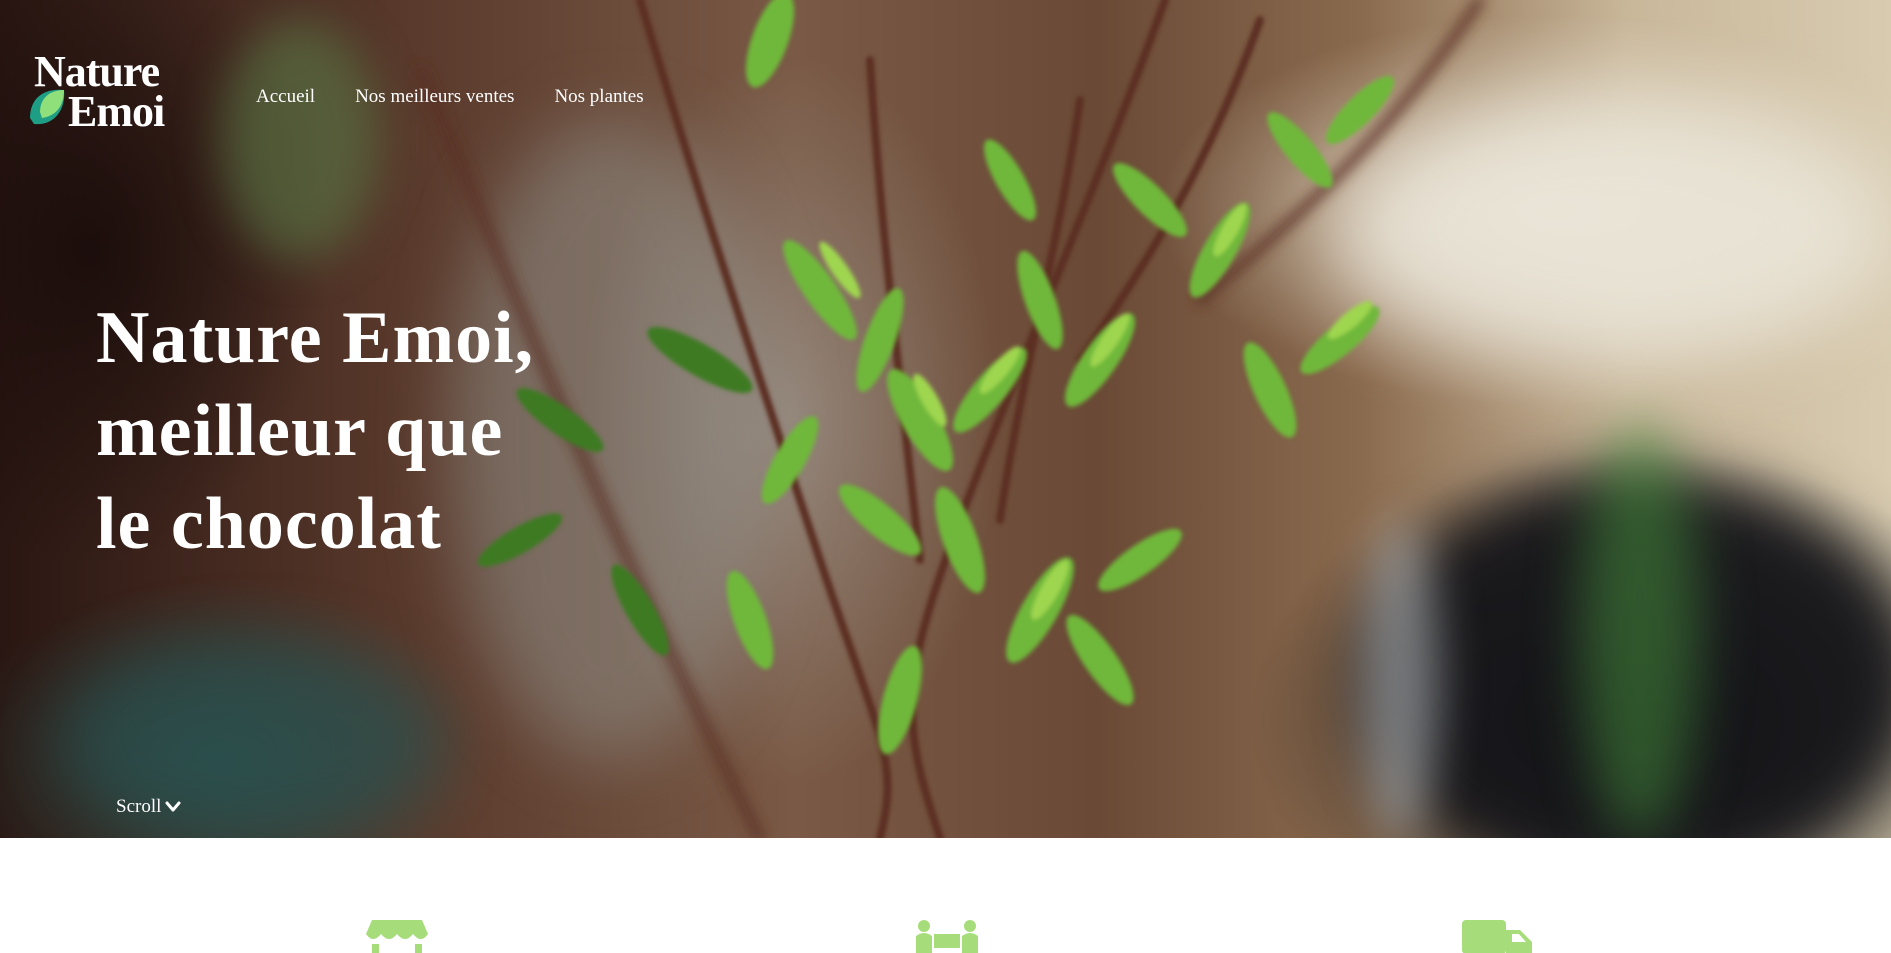 This screenshot has height=953, width=1891. What do you see at coordinates (434, 97) in the screenshot?
I see `nav-link-best-sellers: Nos meilleurs ventes` at bounding box center [434, 97].